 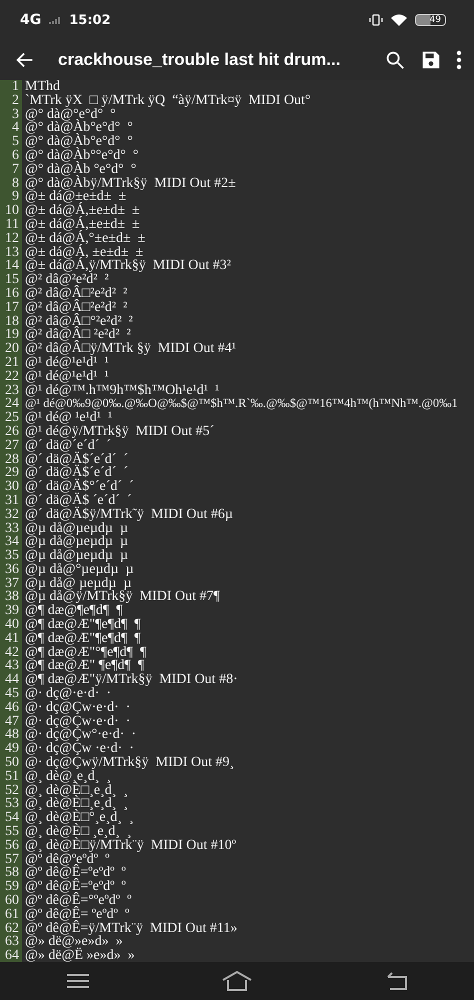 I want to click on line-number: 31, so click(x=12, y=501).